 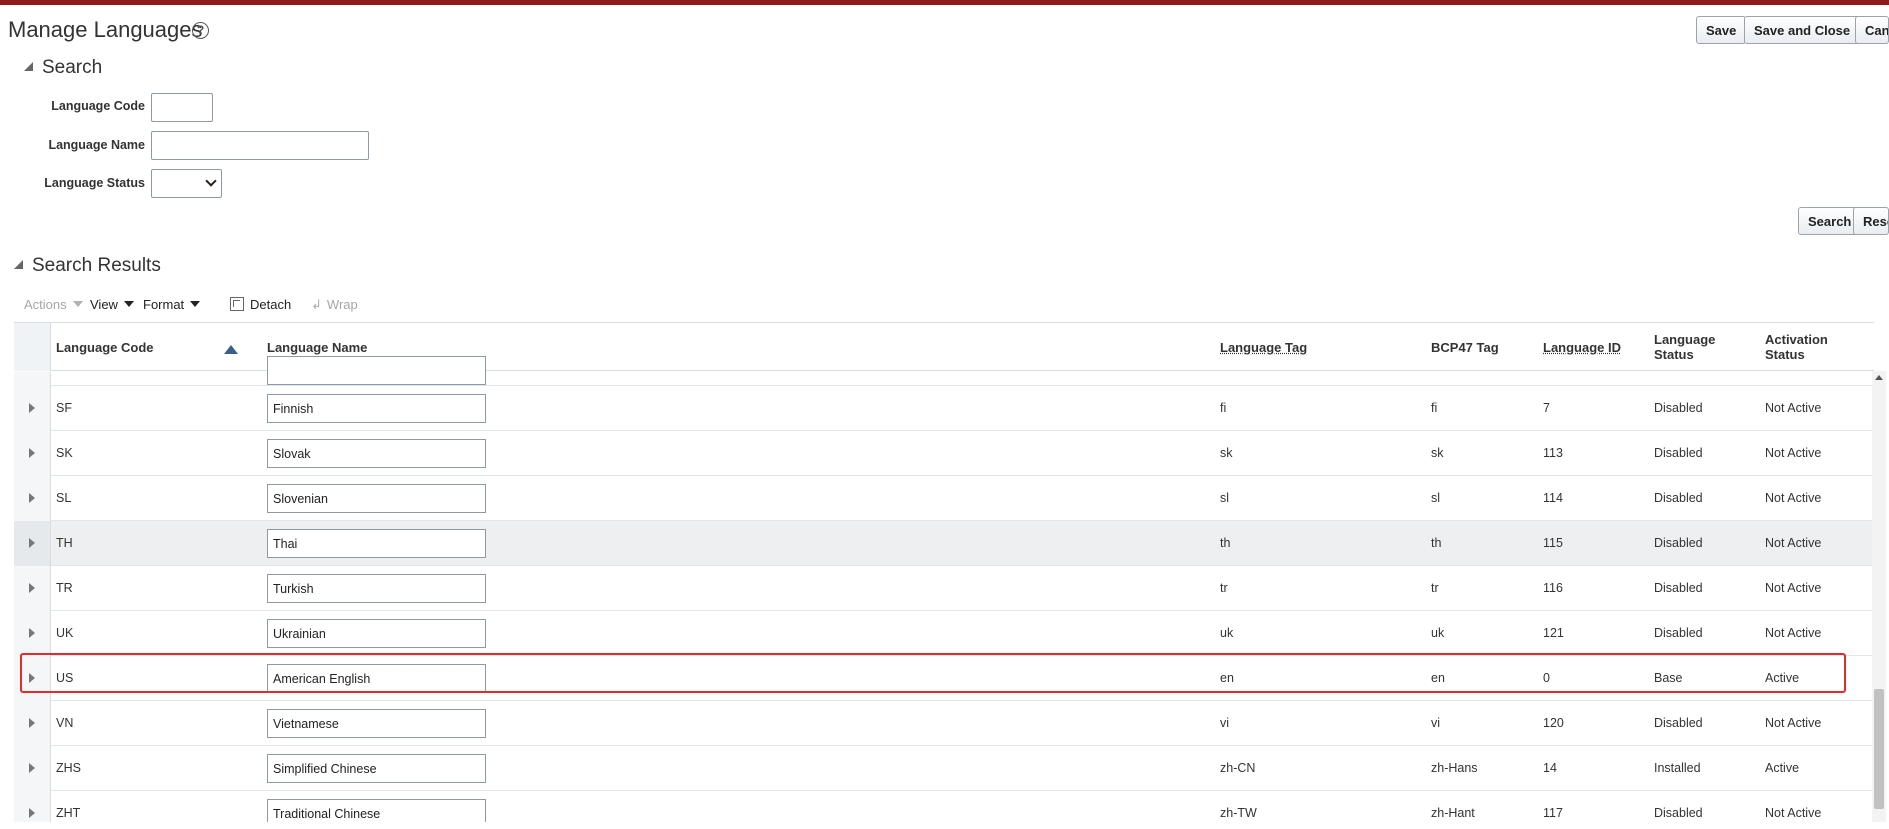 What do you see at coordinates (65, 678) in the screenshot?
I see `cell-language-code: US` at bounding box center [65, 678].